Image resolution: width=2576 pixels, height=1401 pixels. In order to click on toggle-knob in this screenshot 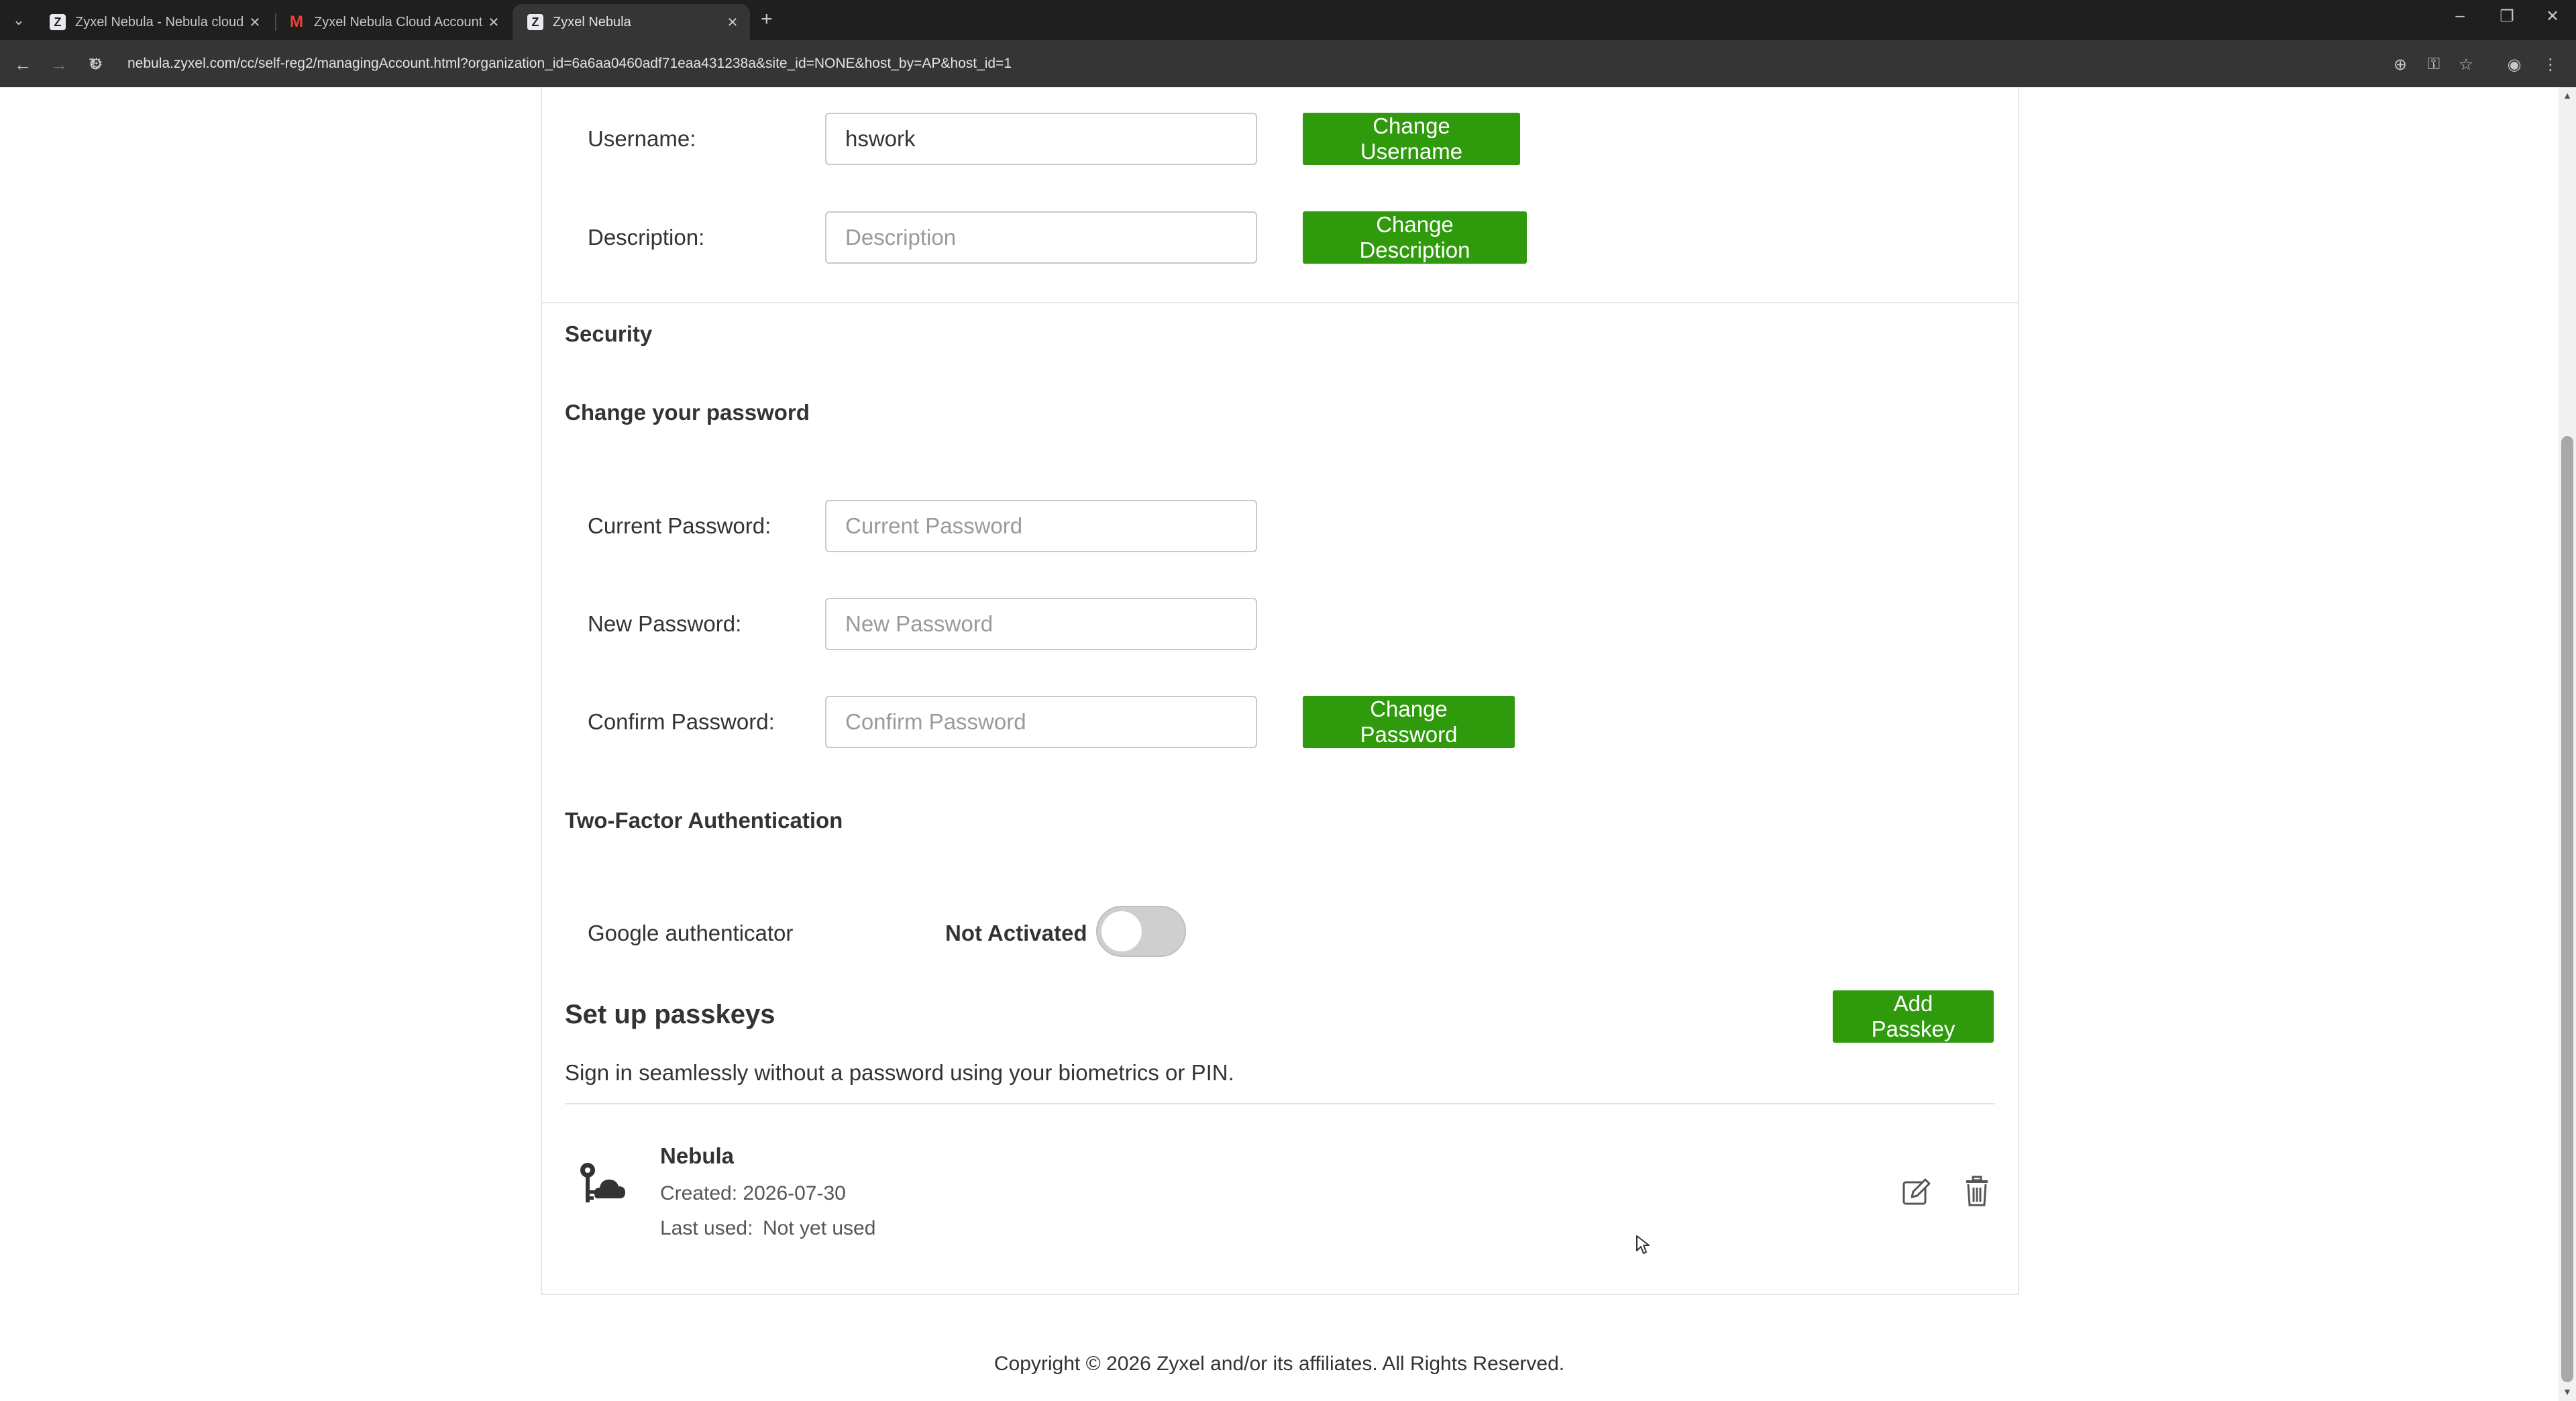, I will do `click(1122, 931)`.